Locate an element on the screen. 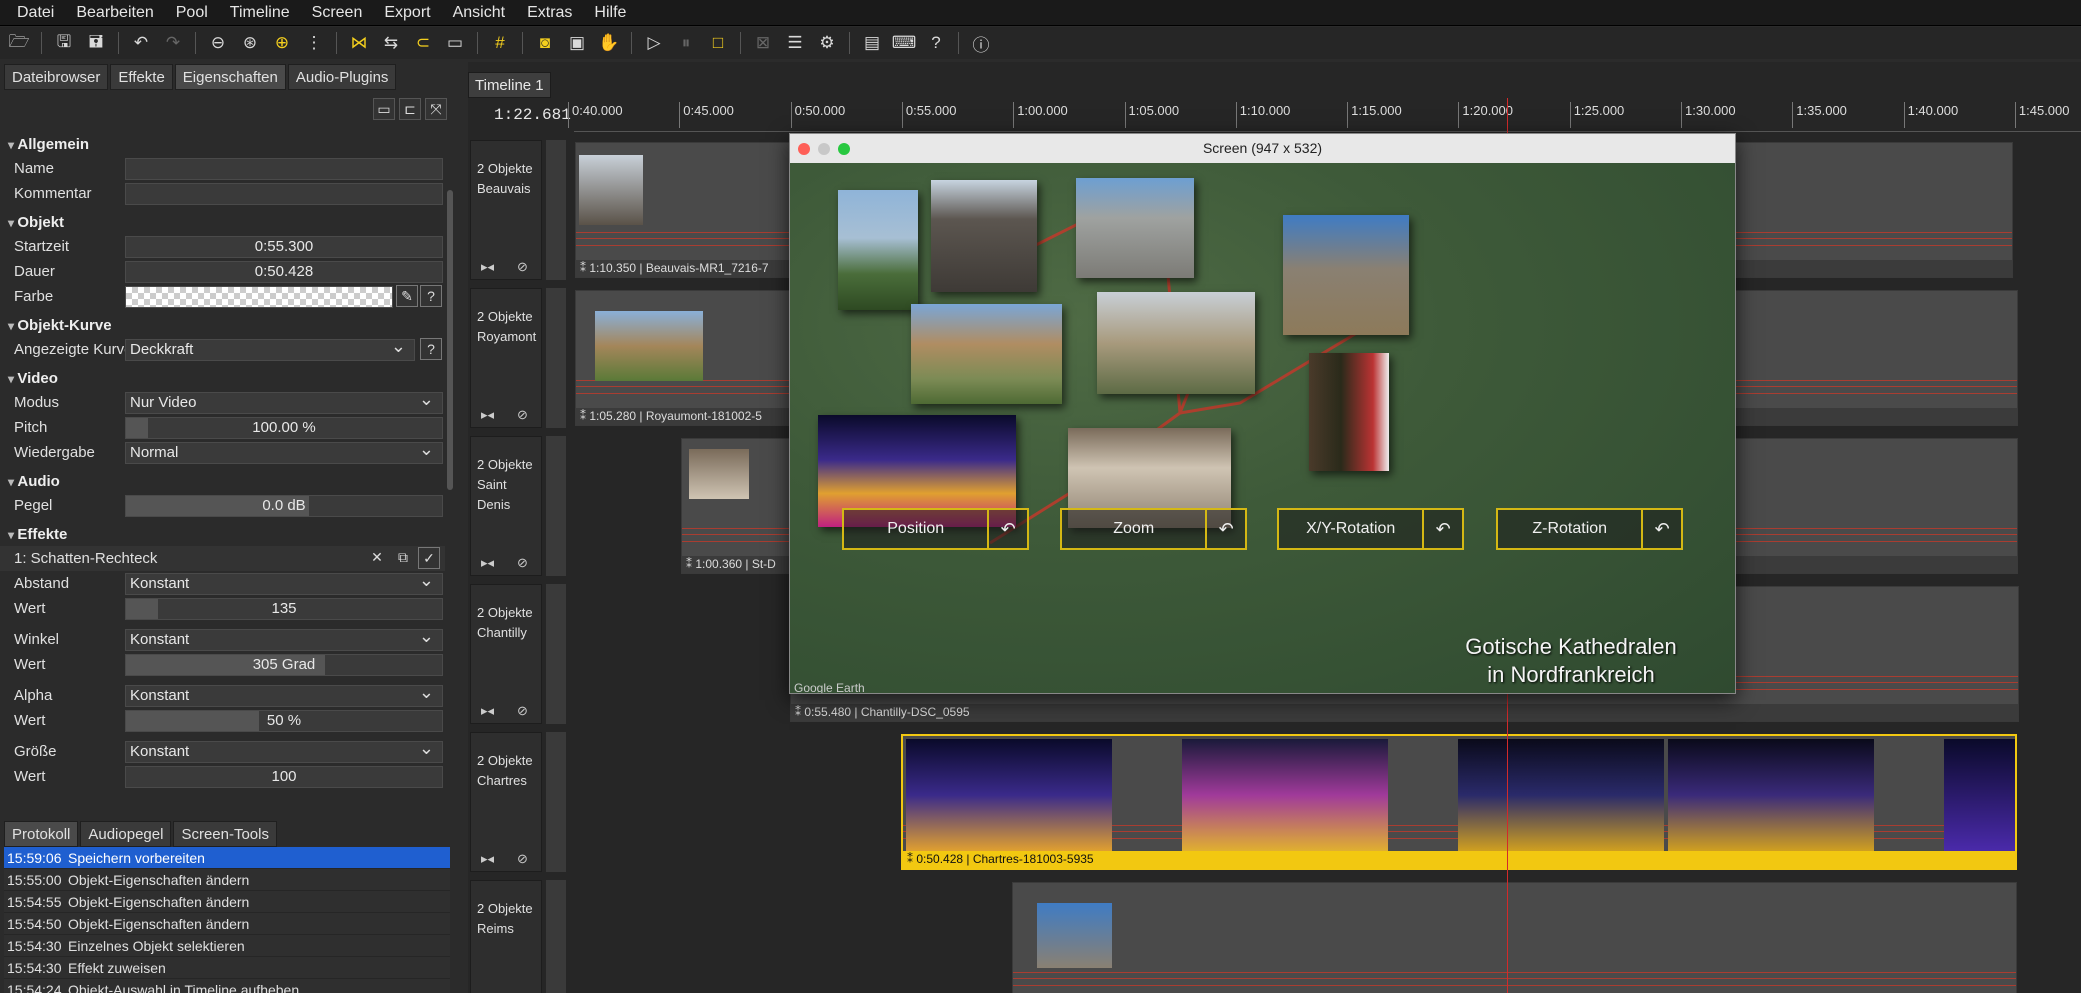 Image resolution: width=2081 pixels, height=993 pixels. name-field is located at coordinates (284, 168).